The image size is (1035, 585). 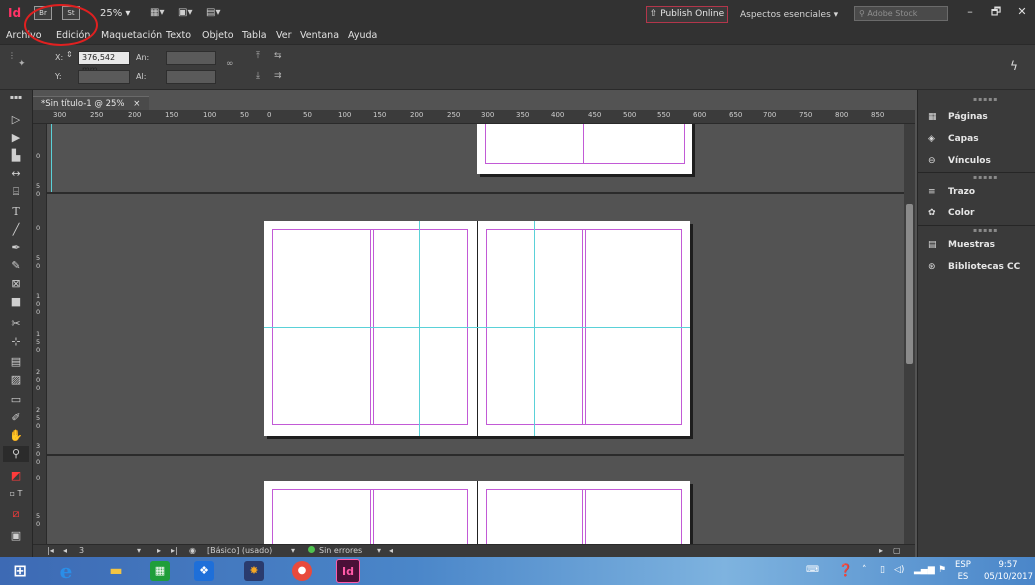 What do you see at coordinates (996, 13) in the screenshot?
I see `maximize-button: 🗗` at bounding box center [996, 13].